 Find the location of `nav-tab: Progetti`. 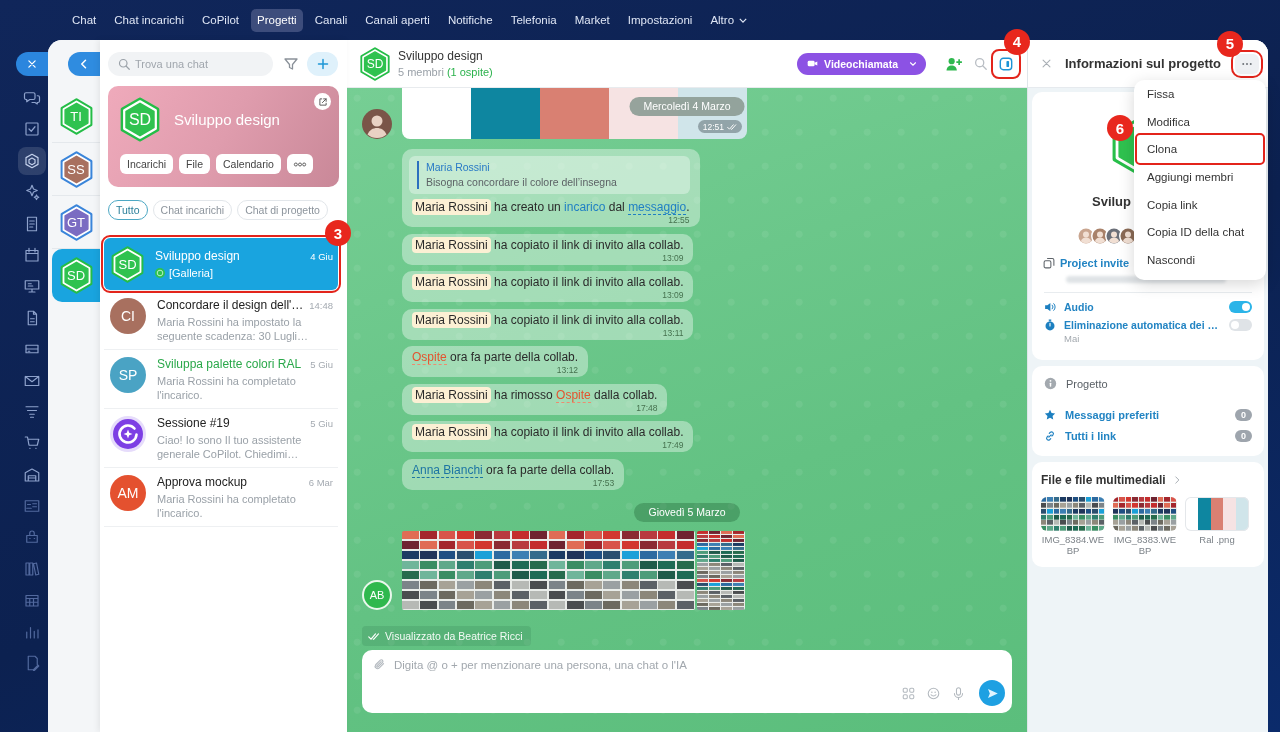

nav-tab: Progetti is located at coordinates (277, 20).